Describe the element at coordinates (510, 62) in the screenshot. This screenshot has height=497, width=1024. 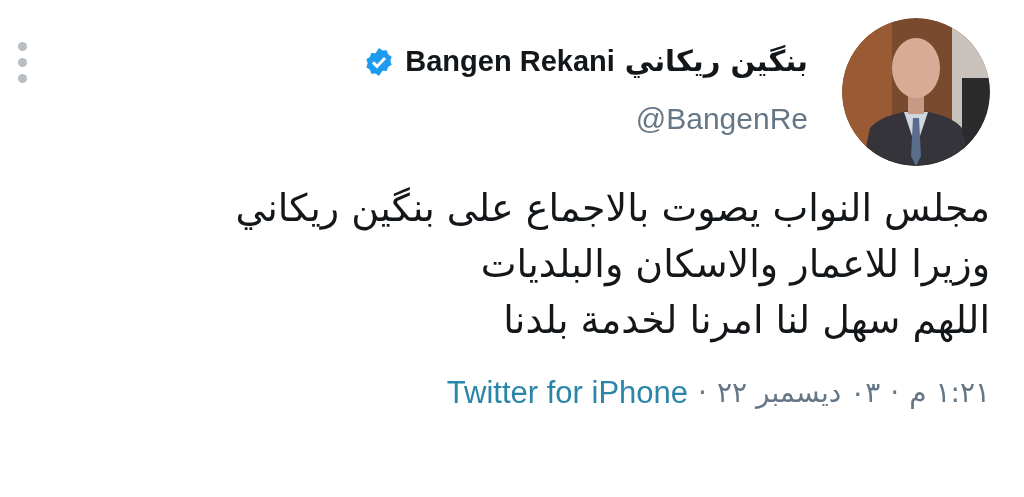
I see `author-name-latin: Bangen Rekani` at that location.